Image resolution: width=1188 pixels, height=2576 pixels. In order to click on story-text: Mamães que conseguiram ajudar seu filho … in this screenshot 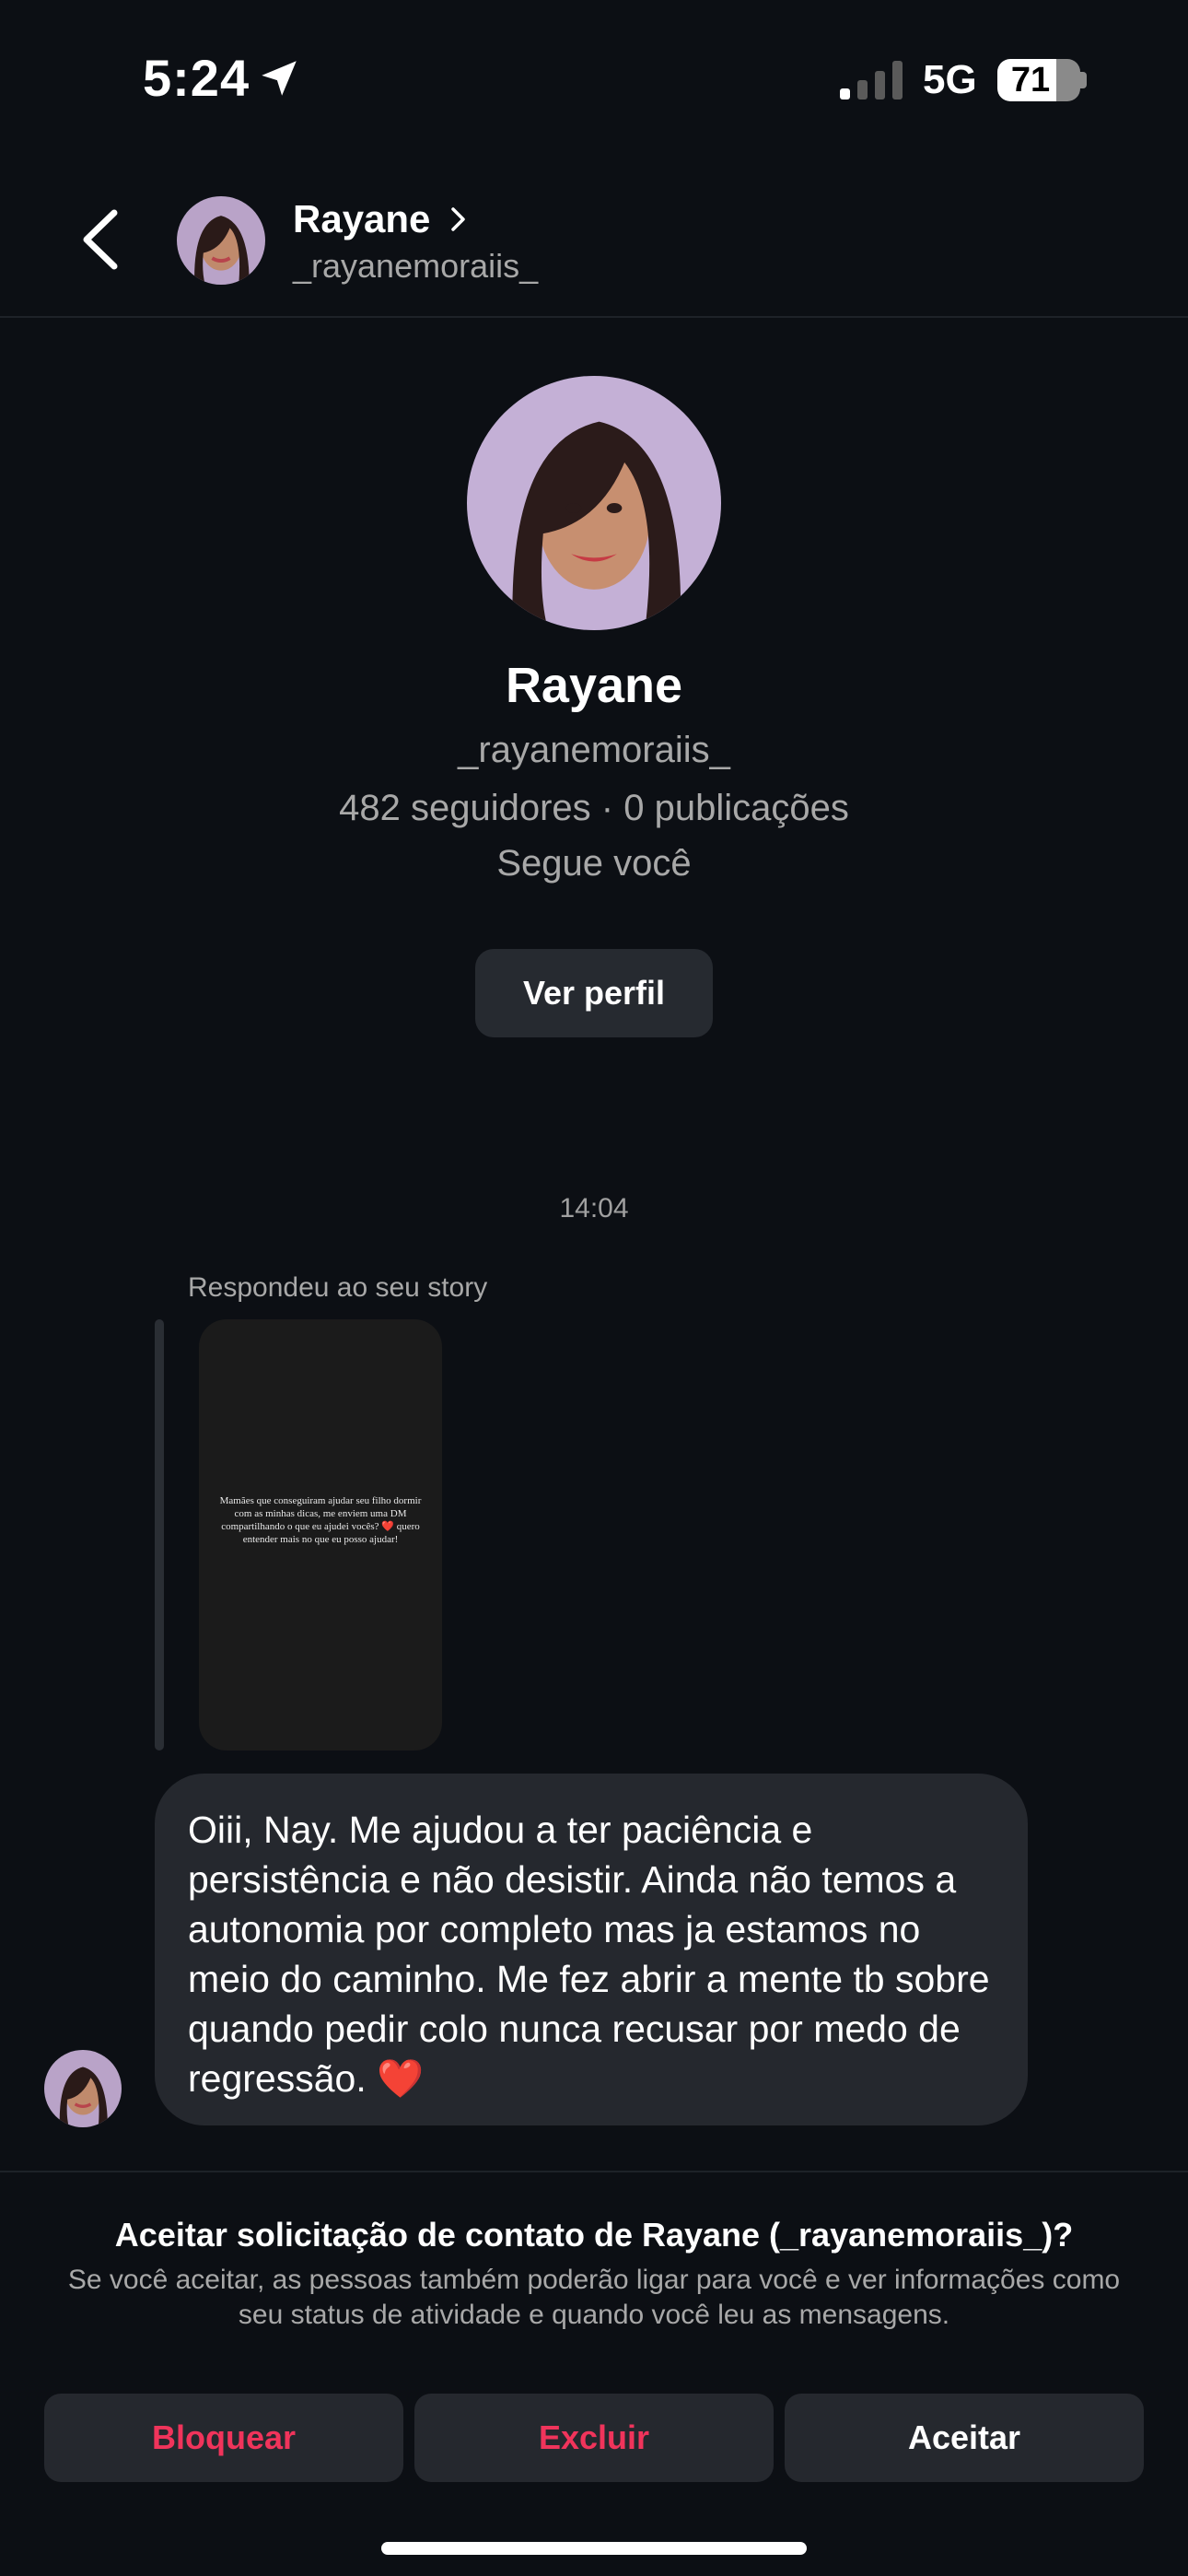, I will do `click(320, 1520)`.